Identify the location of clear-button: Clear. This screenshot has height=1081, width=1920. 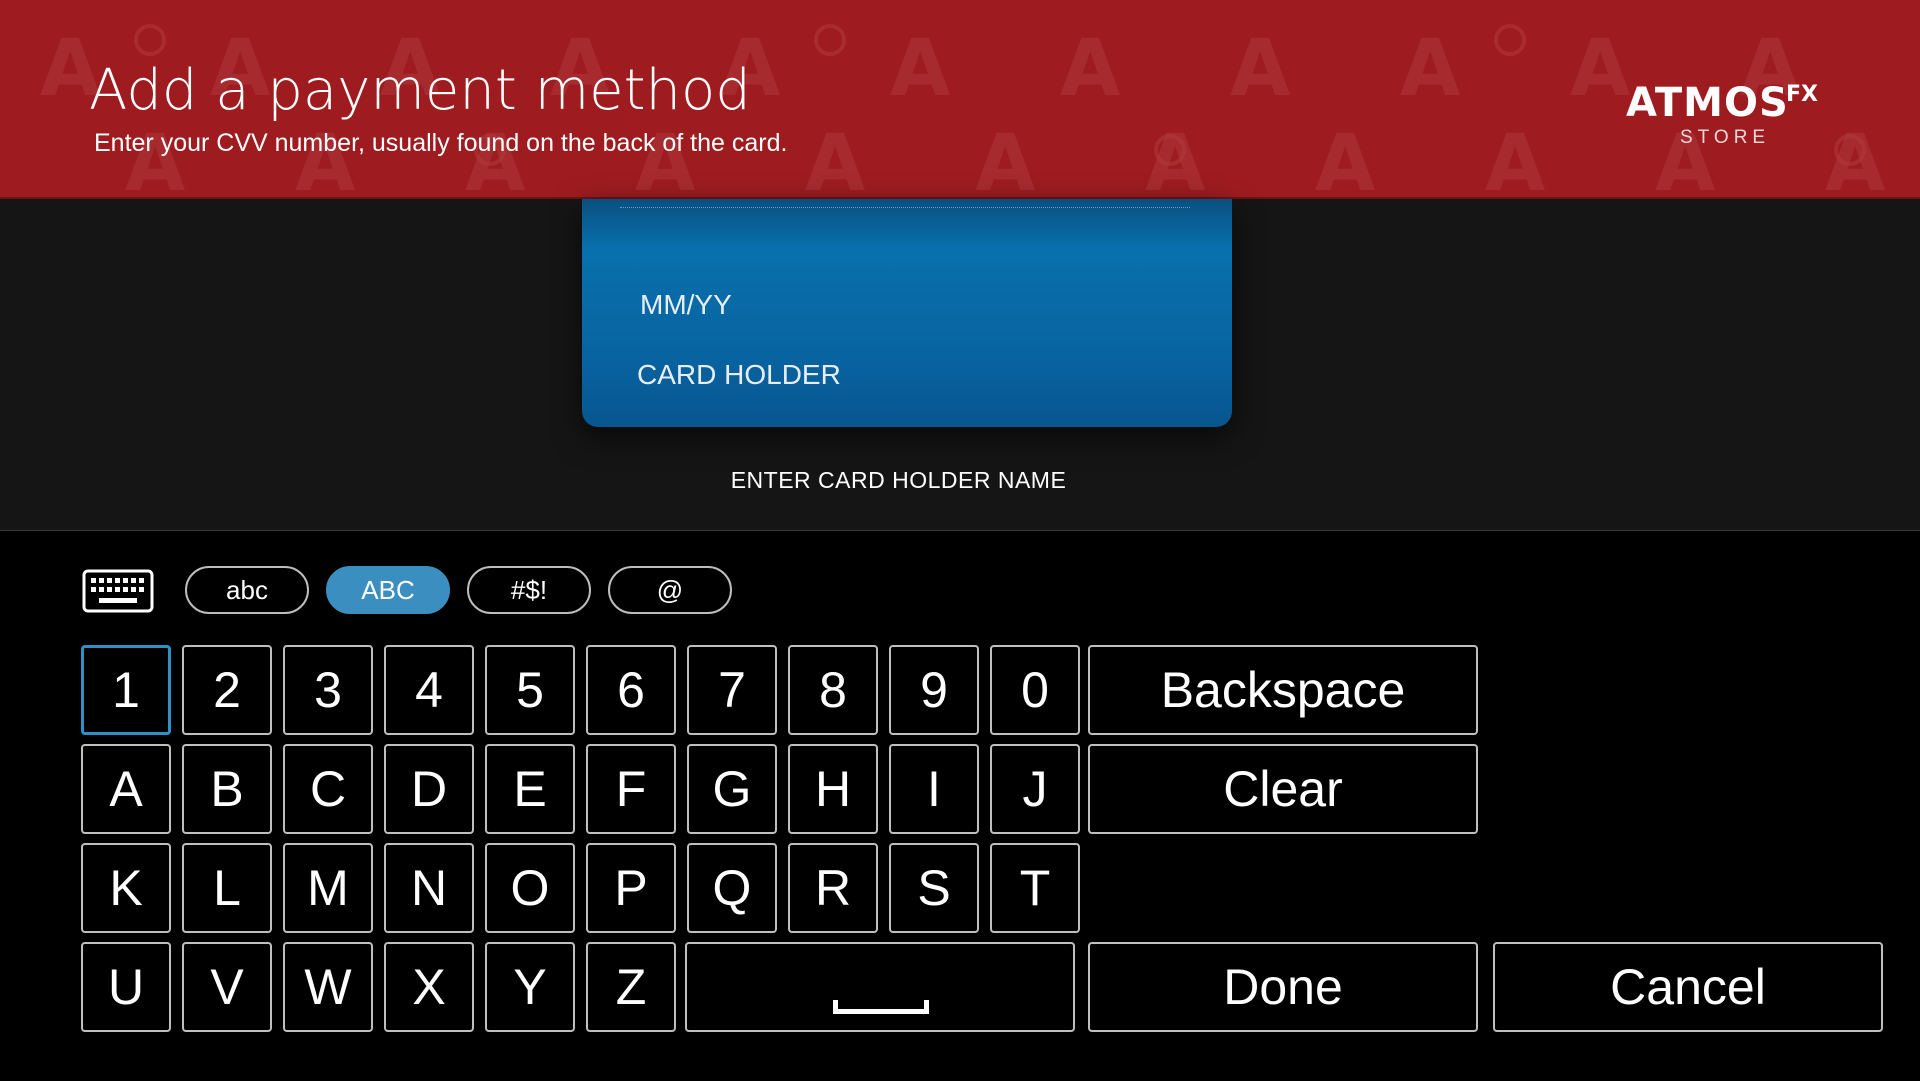
(1283, 789).